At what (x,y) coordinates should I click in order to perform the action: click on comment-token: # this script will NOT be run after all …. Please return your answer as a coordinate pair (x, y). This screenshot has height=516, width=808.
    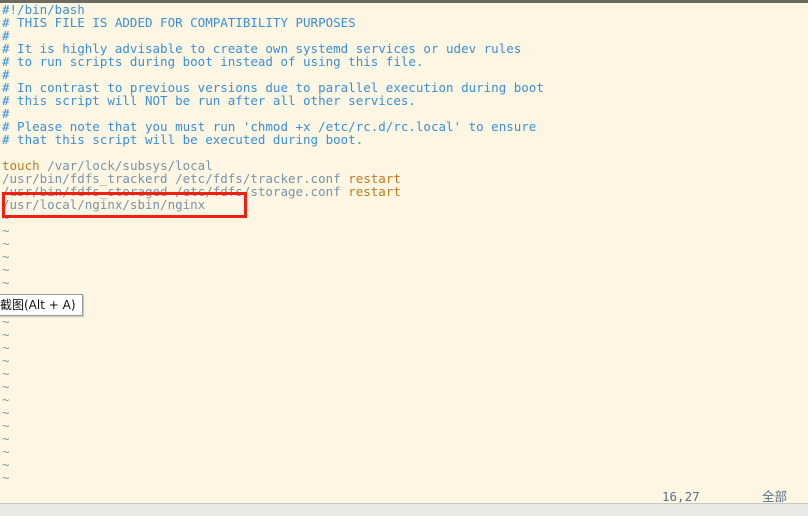
    Looking at the image, I should click on (209, 100).